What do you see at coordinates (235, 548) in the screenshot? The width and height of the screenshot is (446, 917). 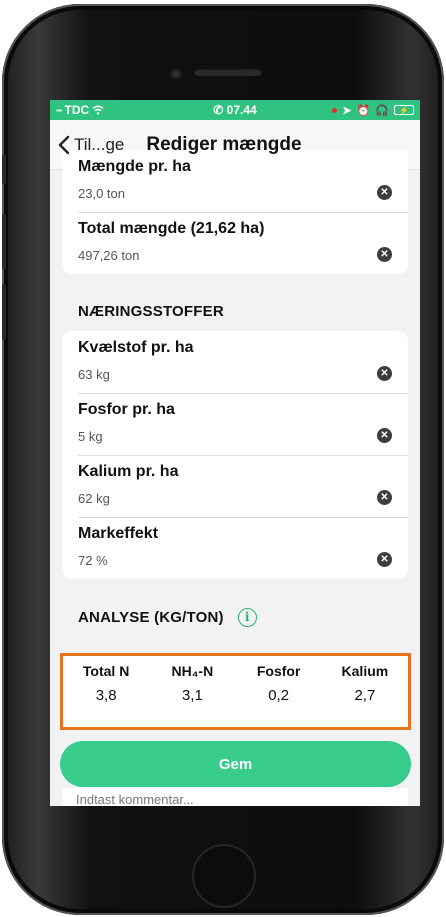 I see `field-effect-field: Markeffekt 72 % ✕` at bounding box center [235, 548].